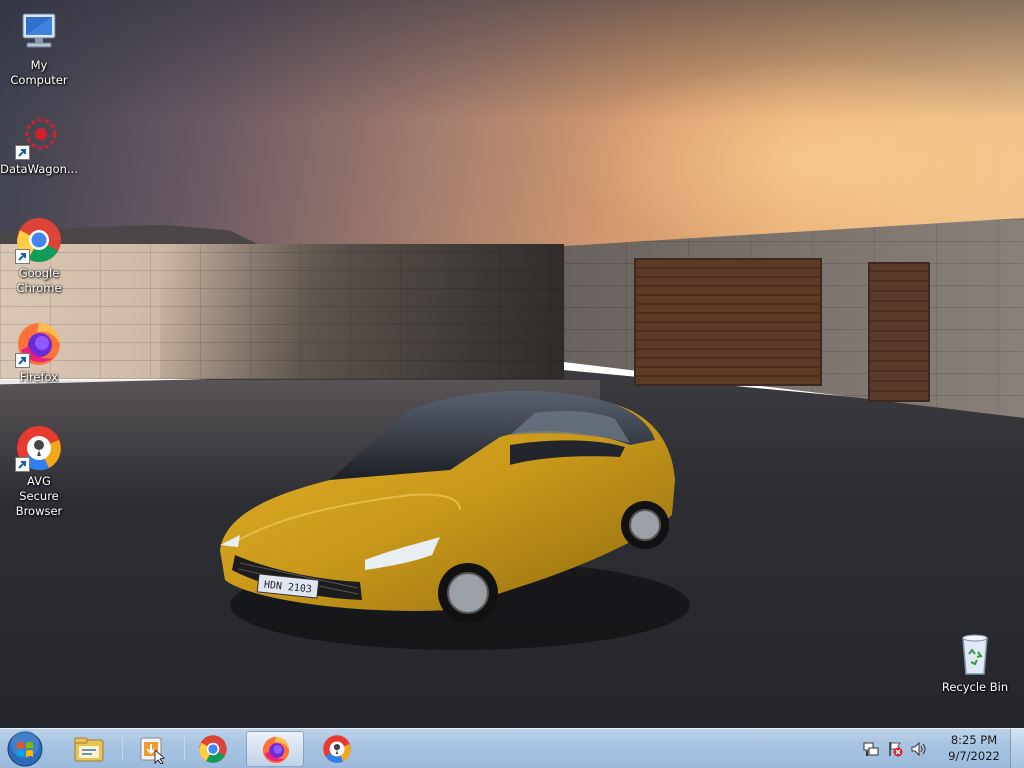  I want to click on desktop-icon-avg-secure-browser: AVG Secure Browser, so click(39, 471).